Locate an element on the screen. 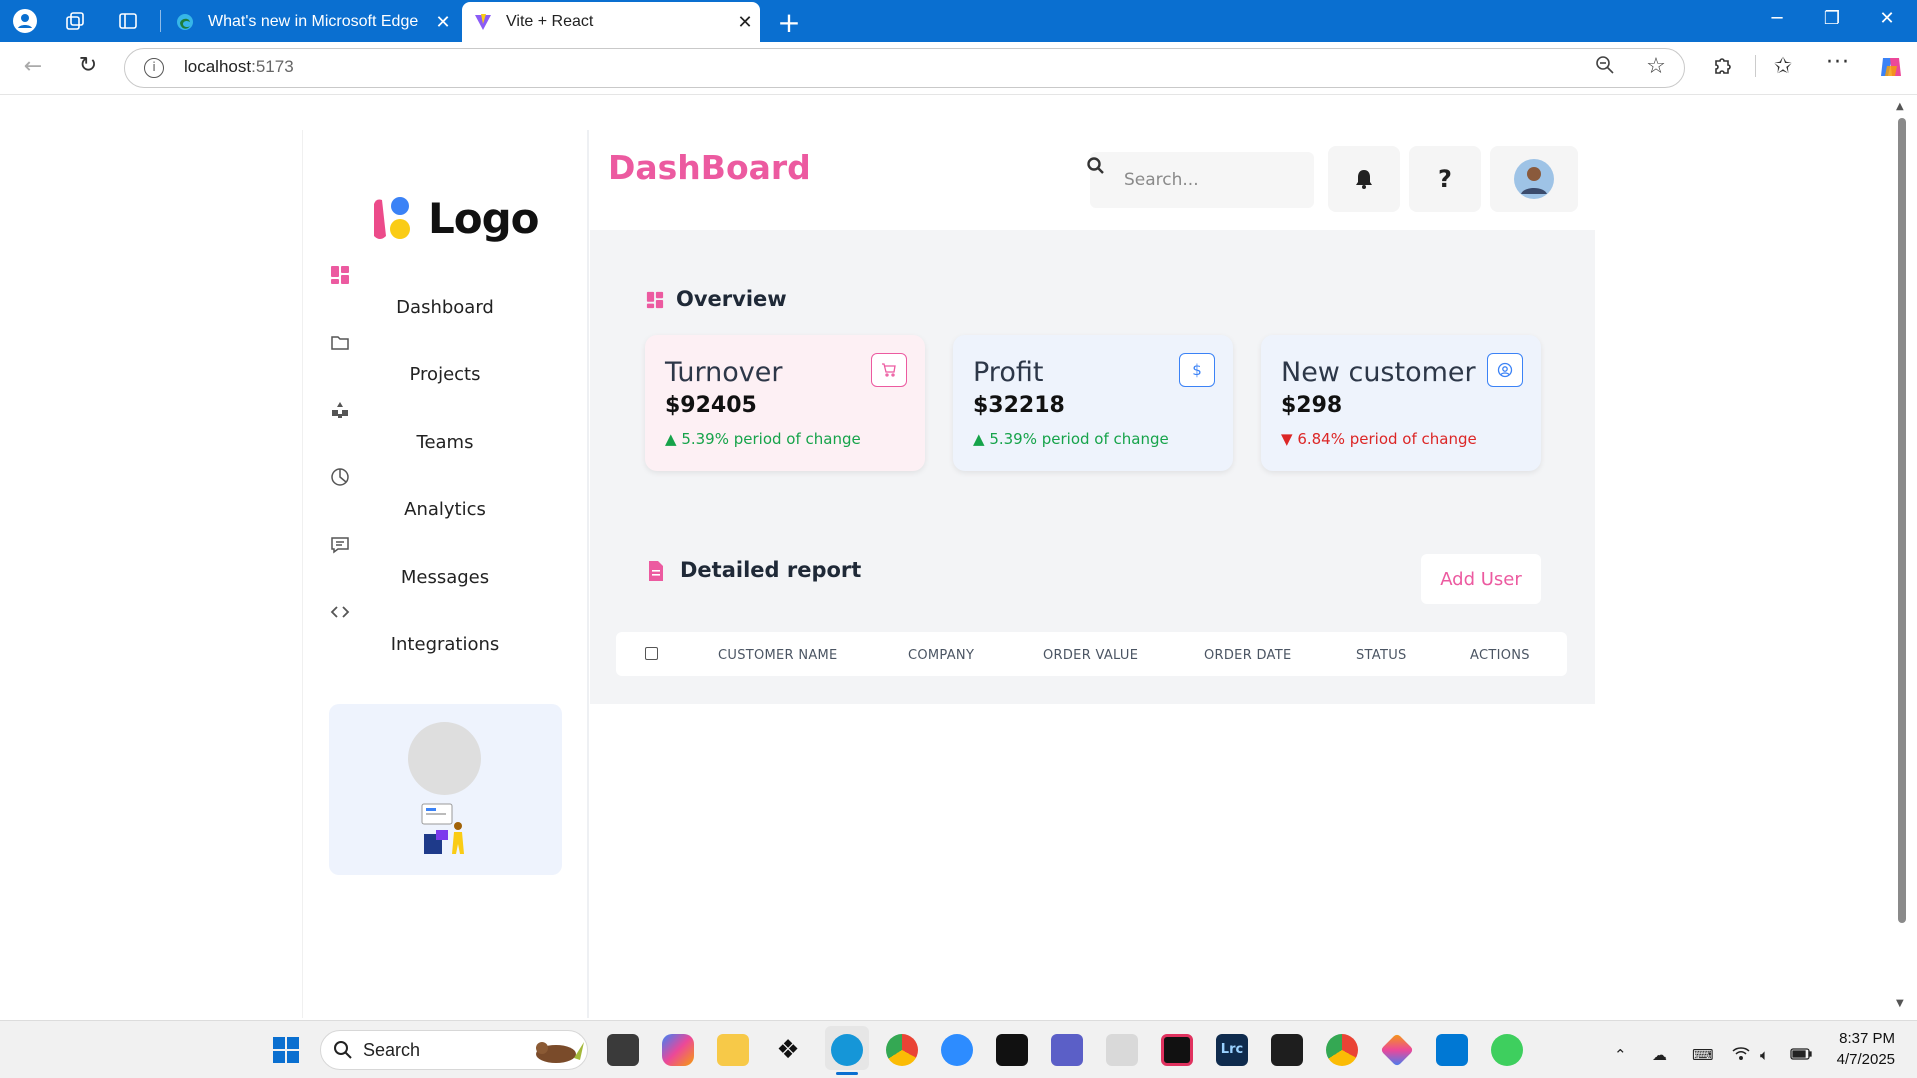 This screenshot has width=1917, height=1078. capcut-icon is located at coordinates (1012, 1050).